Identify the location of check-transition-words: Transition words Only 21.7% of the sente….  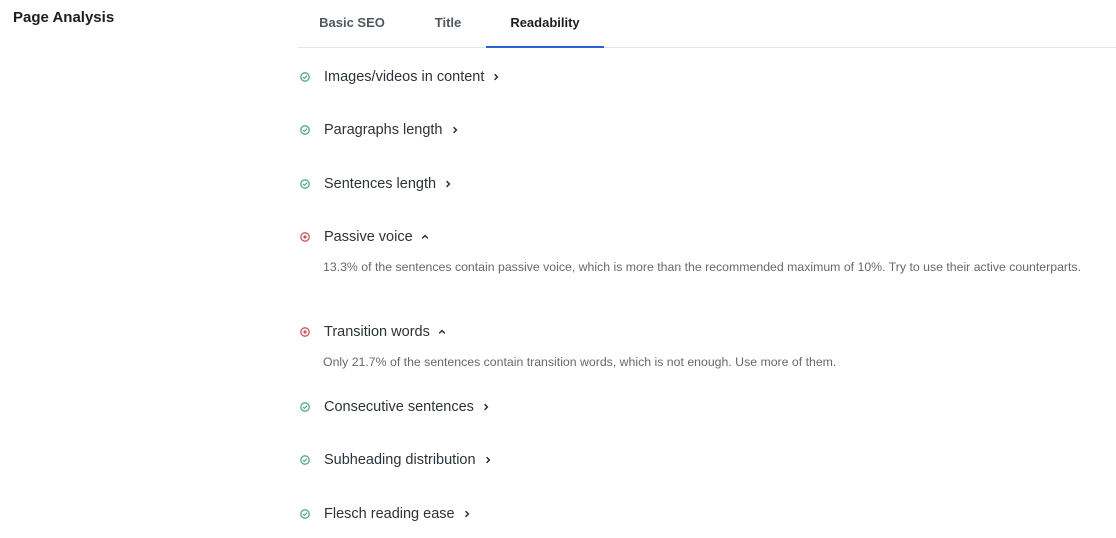
(698, 346).